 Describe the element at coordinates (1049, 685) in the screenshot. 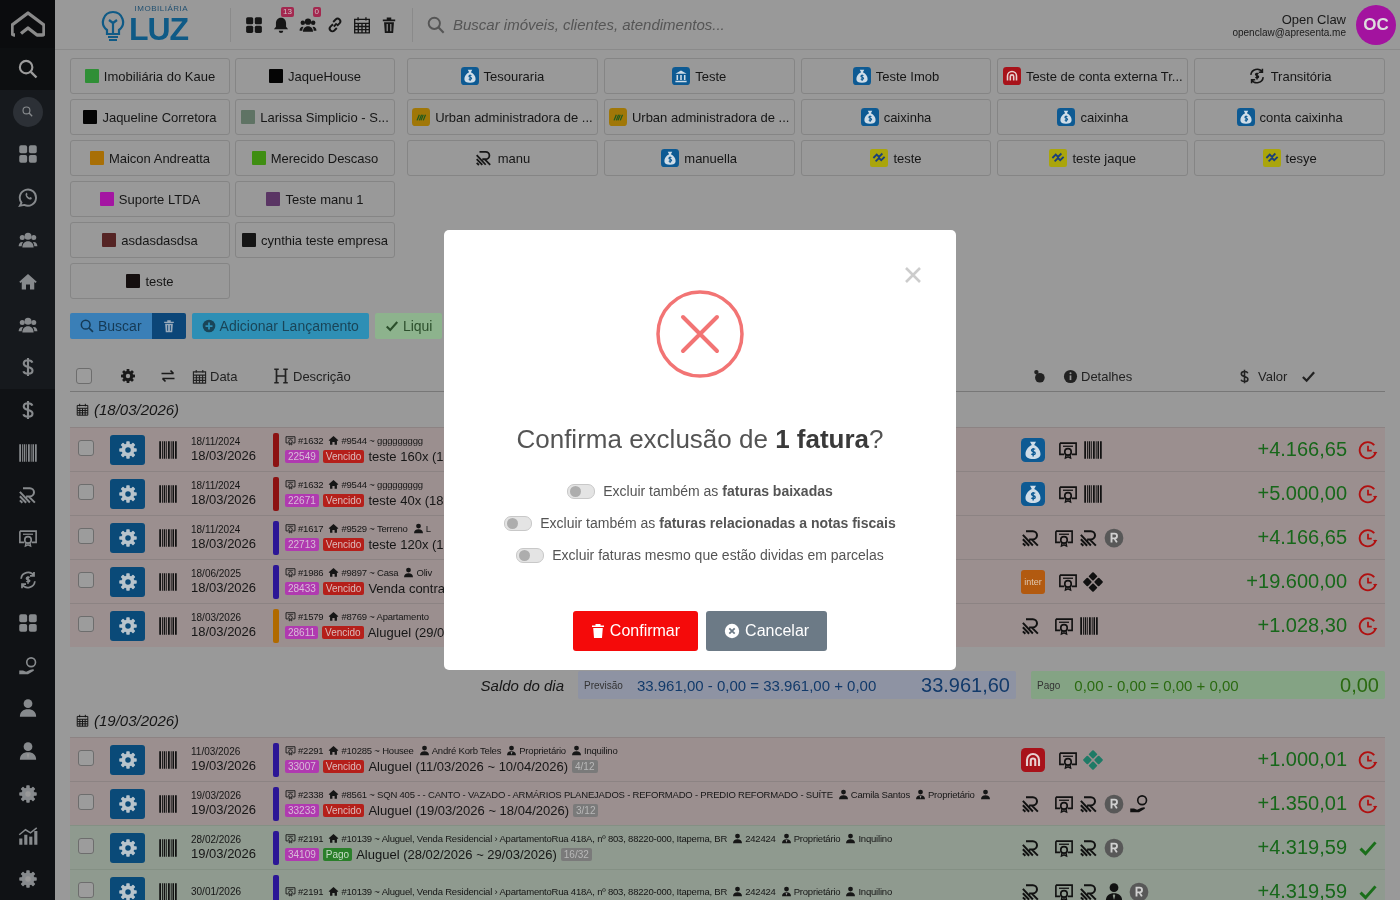

I see `paid-label: Pago` at that location.